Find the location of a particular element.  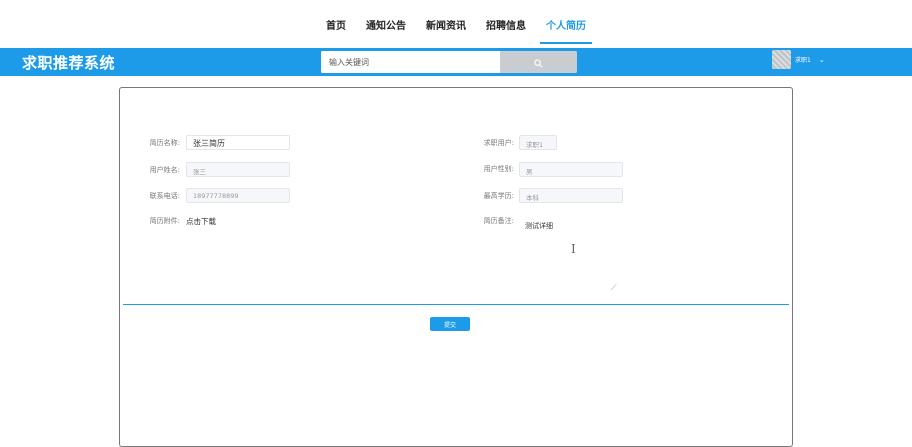

form-divider is located at coordinates (456, 304).